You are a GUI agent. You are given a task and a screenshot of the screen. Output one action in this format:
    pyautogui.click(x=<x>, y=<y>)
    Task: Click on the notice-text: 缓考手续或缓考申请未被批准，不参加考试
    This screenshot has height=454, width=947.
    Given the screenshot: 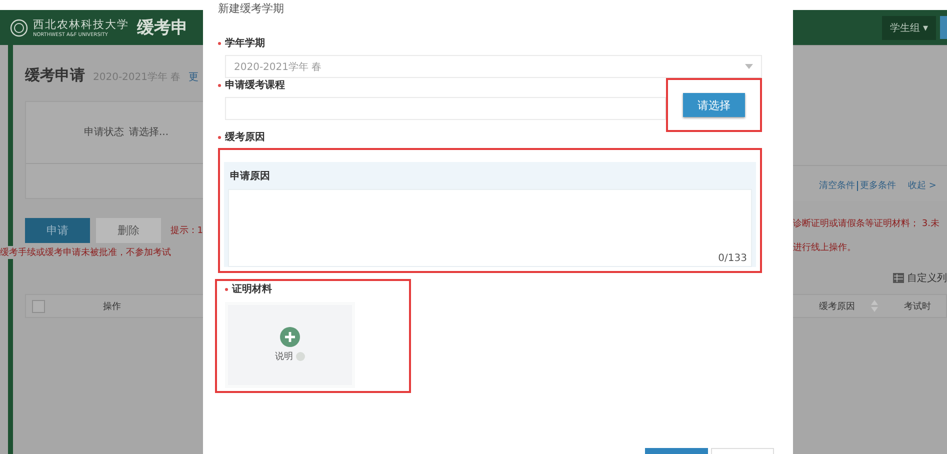 What is the action you would take?
    pyautogui.click(x=85, y=252)
    